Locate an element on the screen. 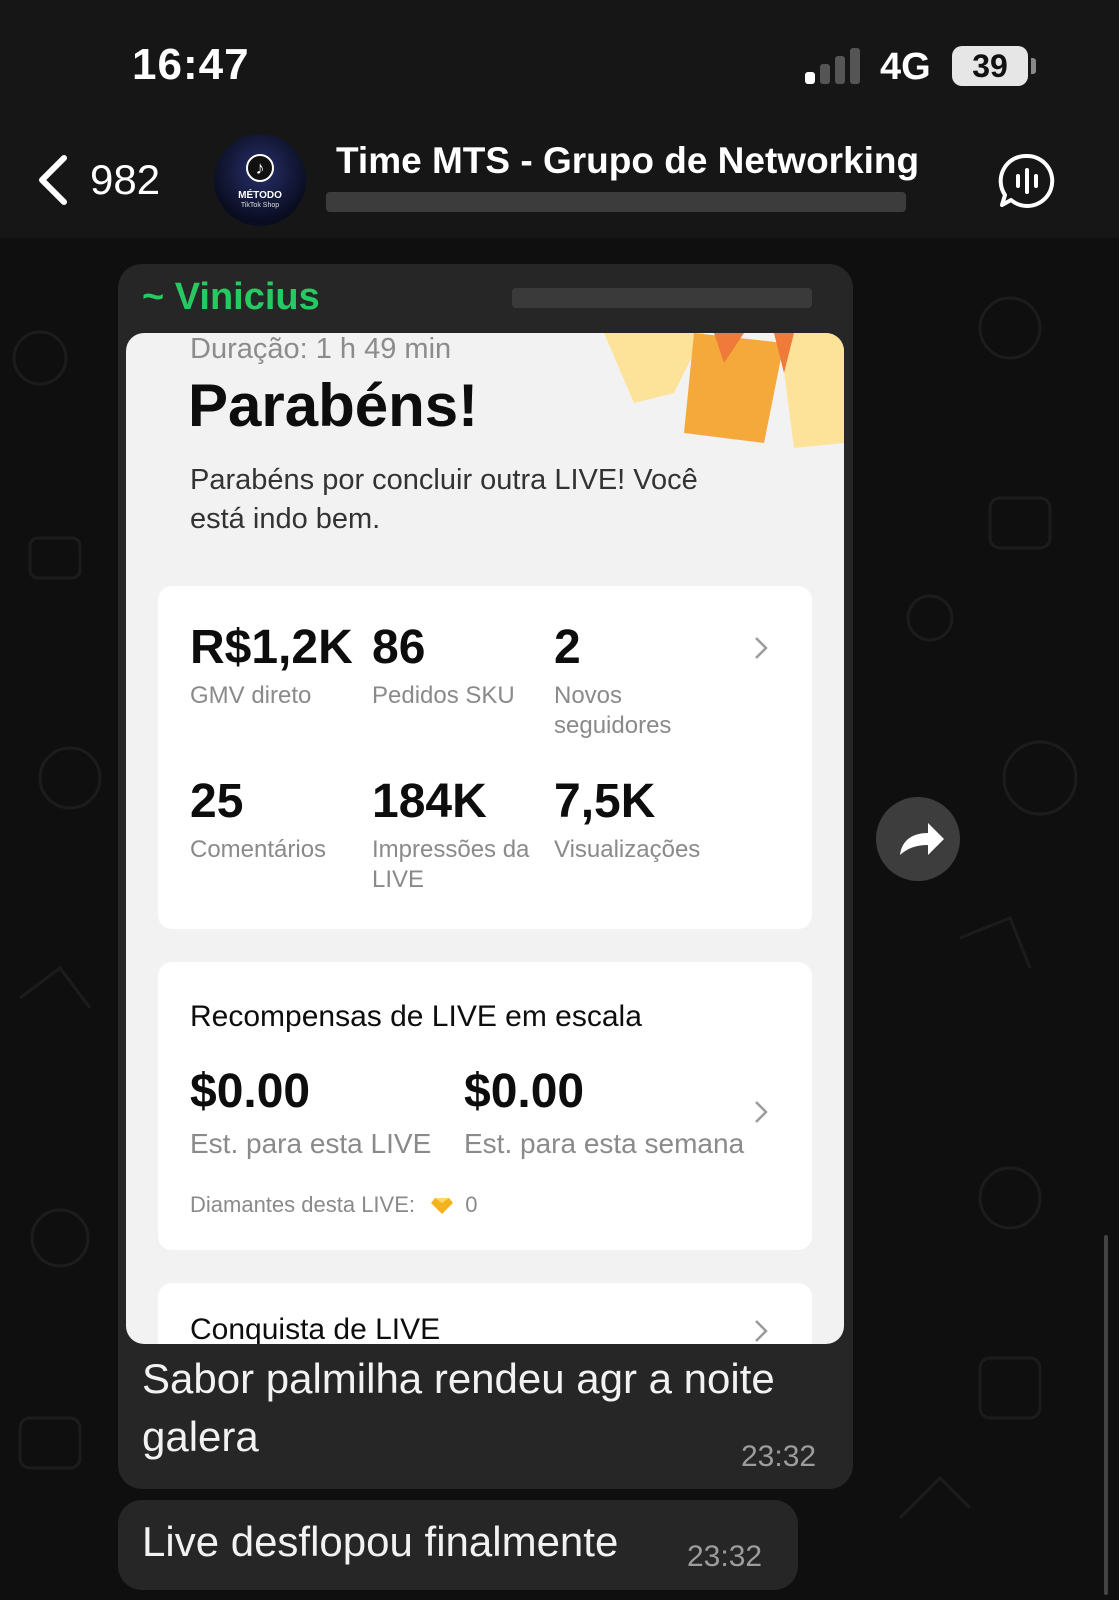  stat-label: Visualizações is located at coordinates (627, 849).